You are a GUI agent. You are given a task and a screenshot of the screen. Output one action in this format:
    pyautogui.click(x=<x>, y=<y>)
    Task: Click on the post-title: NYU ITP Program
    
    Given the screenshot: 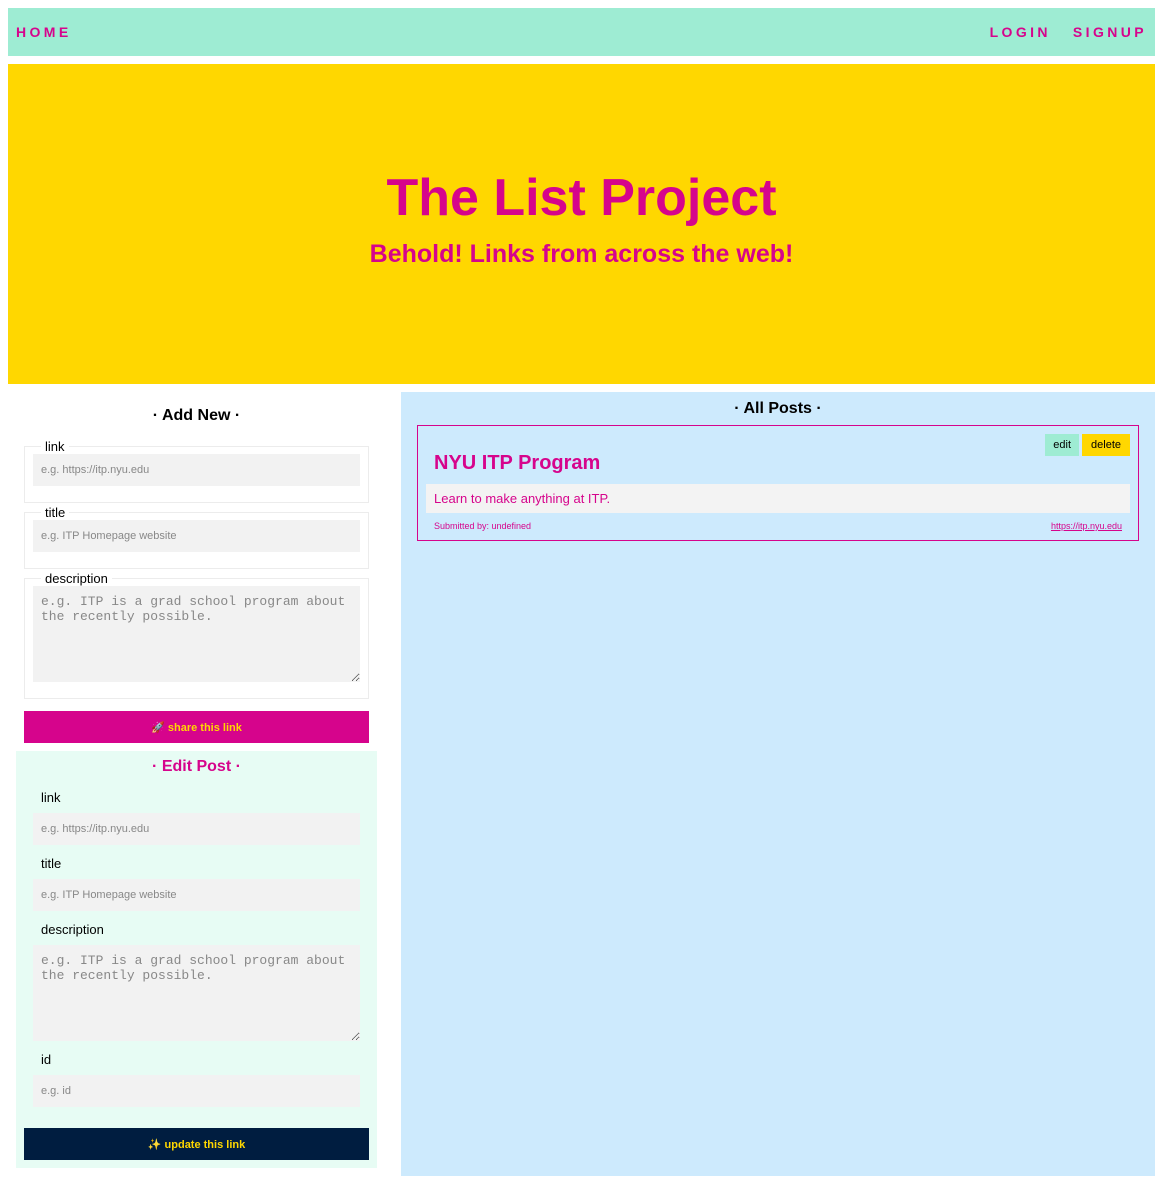 What is the action you would take?
    pyautogui.click(x=517, y=463)
    